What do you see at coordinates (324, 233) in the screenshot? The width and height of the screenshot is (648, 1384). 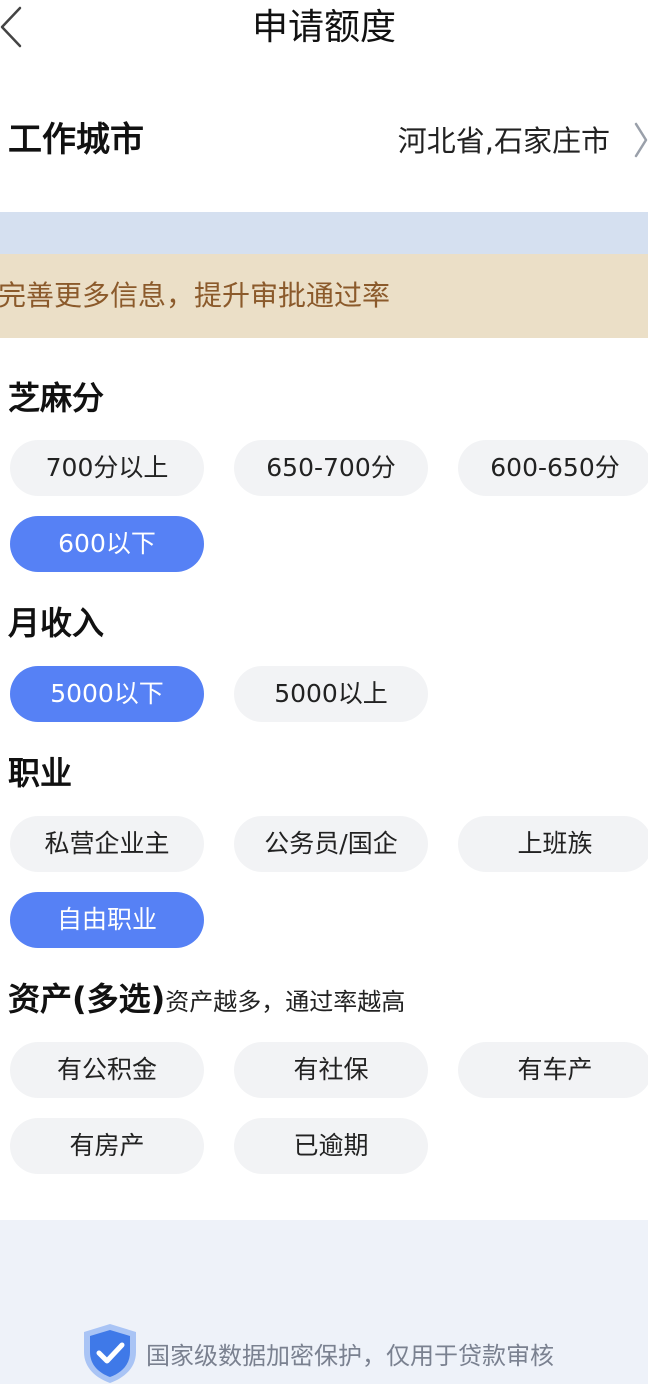 I see `divider-band` at bounding box center [324, 233].